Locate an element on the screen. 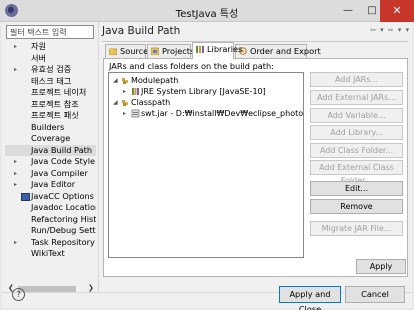  sidebar-item-label: Java Editor is located at coordinates (53, 184).